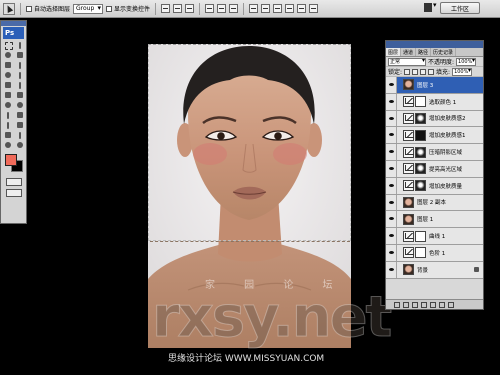 Image resolution: width=500 pixels, height=375 pixels. What do you see at coordinates (8, 125) in the screenshot?
I see `path-select-icon` at bounding box center [8, 125].